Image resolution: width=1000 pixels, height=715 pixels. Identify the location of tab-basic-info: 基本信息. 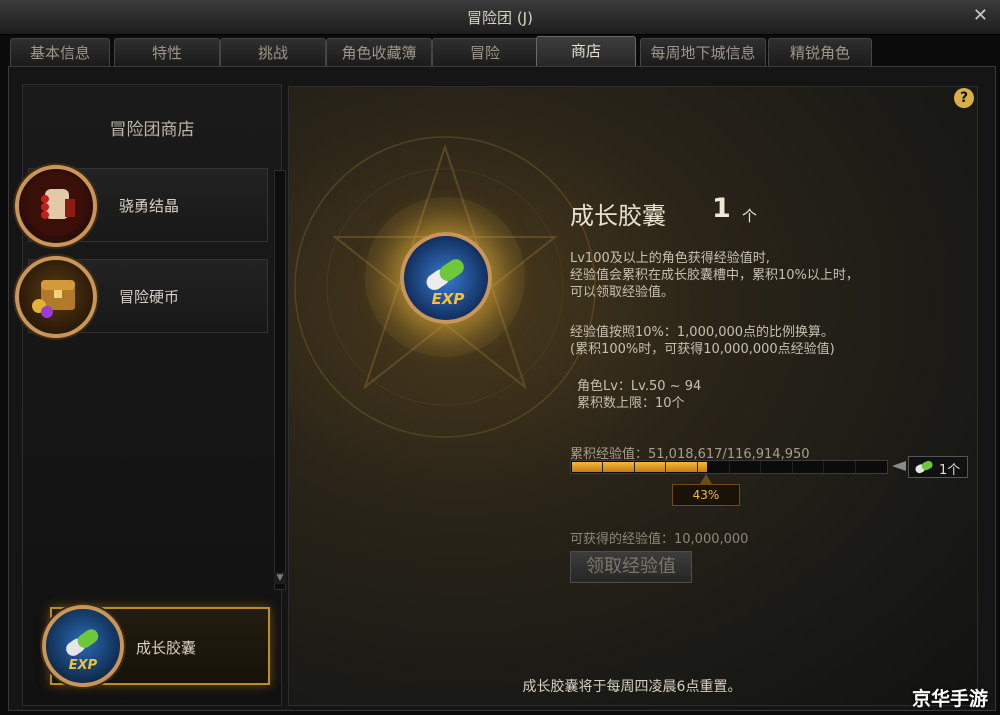
(60, 52).